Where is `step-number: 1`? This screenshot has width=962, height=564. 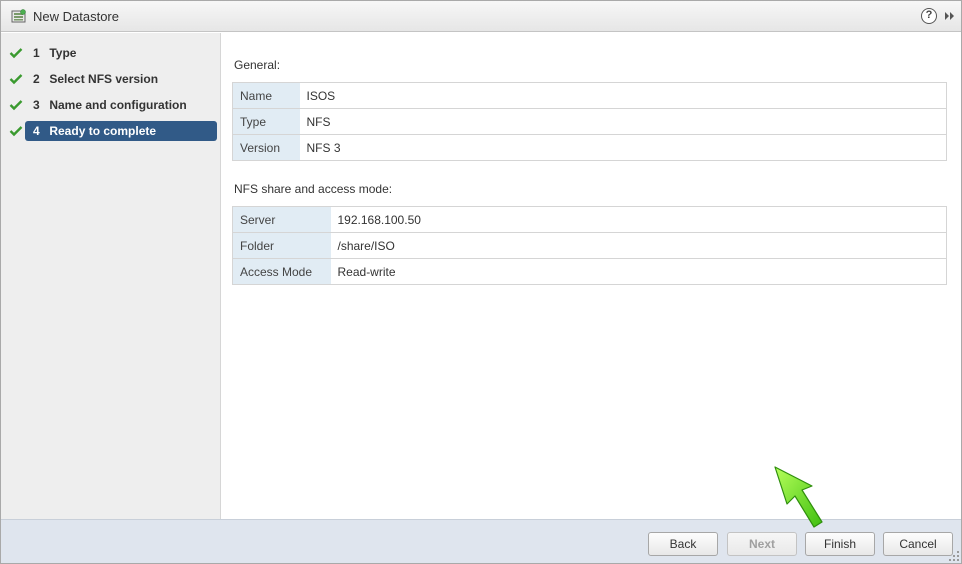
step-number: 1 is located at coordinates (36, 53).